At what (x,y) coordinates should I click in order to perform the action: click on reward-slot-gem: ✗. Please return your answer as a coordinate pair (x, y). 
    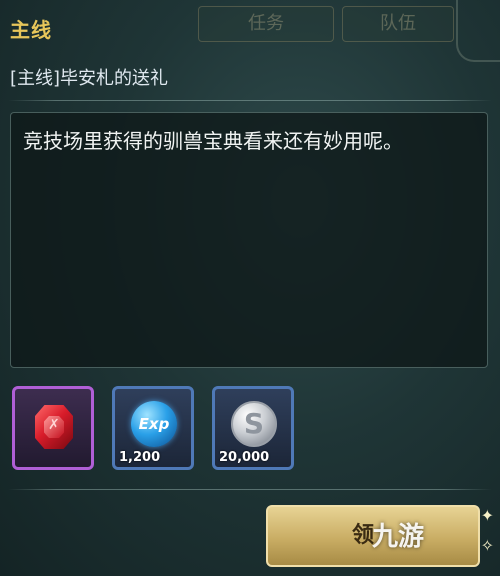
    Looking at the image, I should click on (53, 428).